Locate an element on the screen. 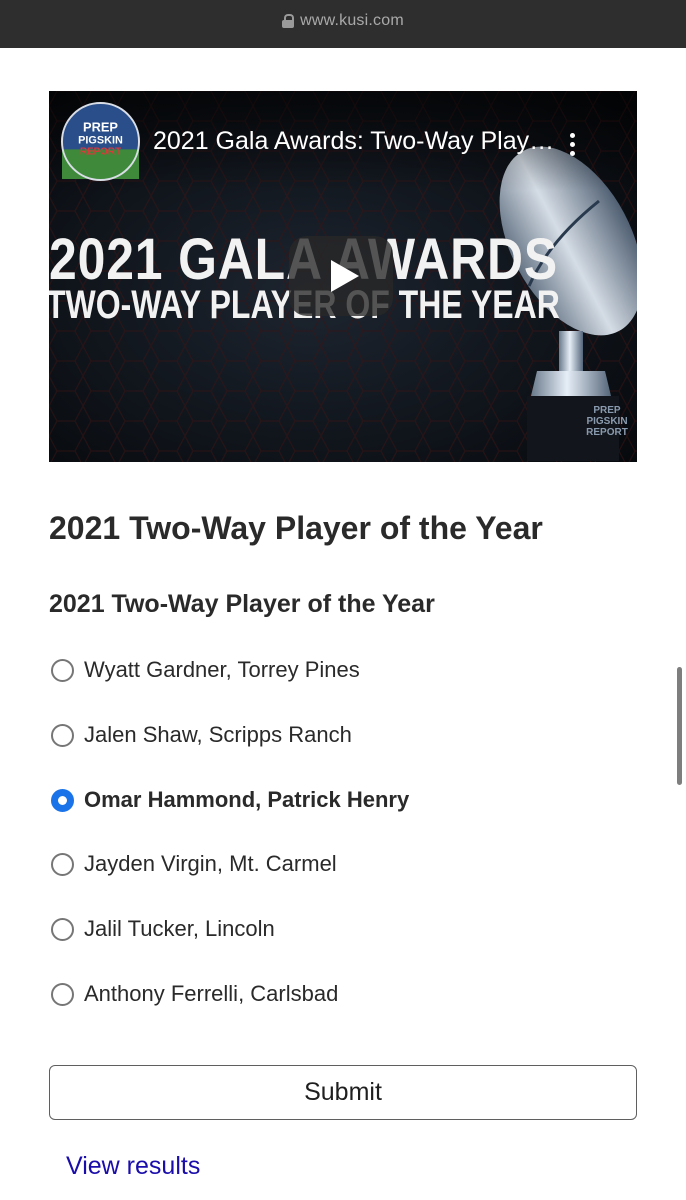  submit-button: Submit is located at coordinates (343, 1092).